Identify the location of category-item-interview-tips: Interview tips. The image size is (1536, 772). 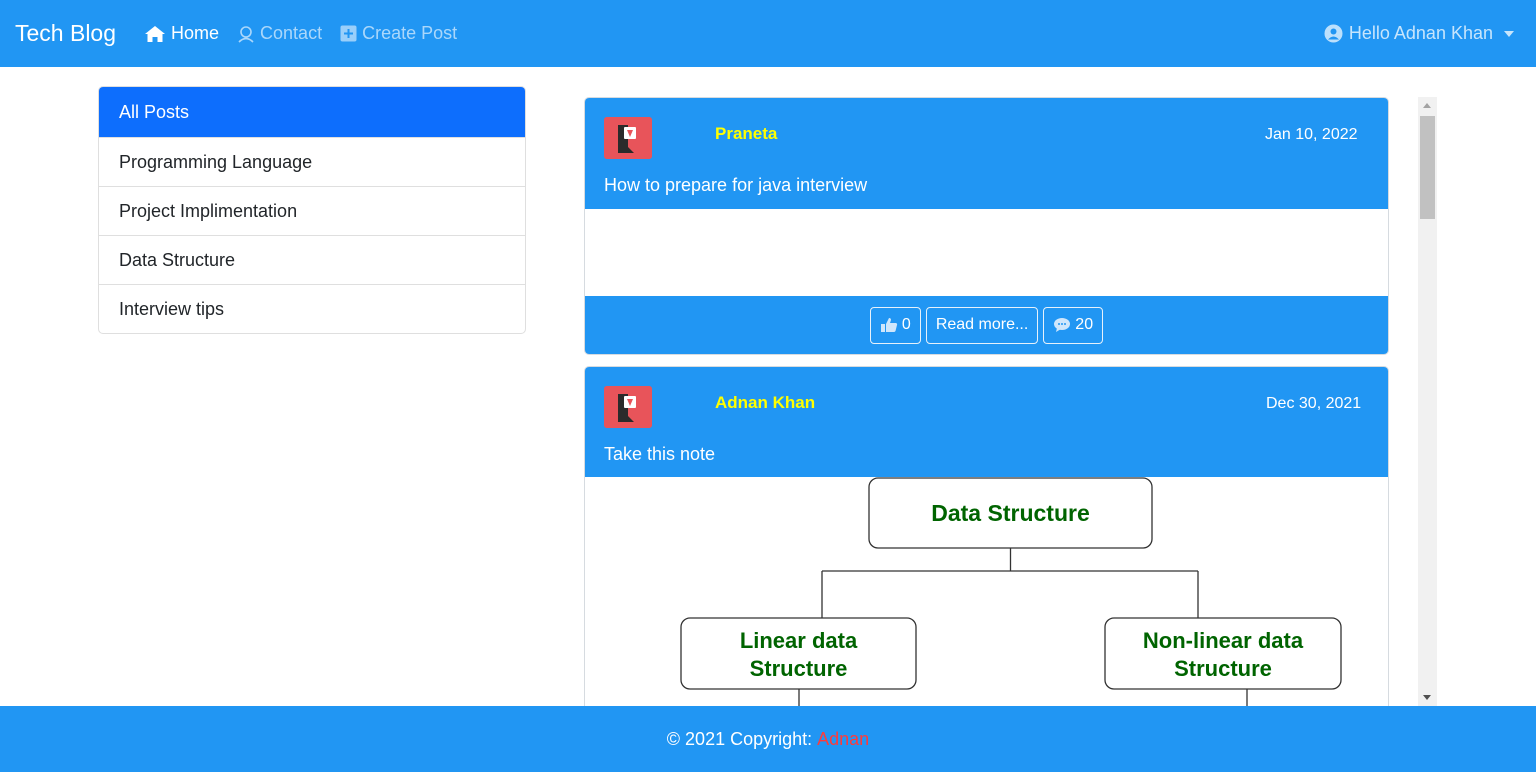
(312, 308).